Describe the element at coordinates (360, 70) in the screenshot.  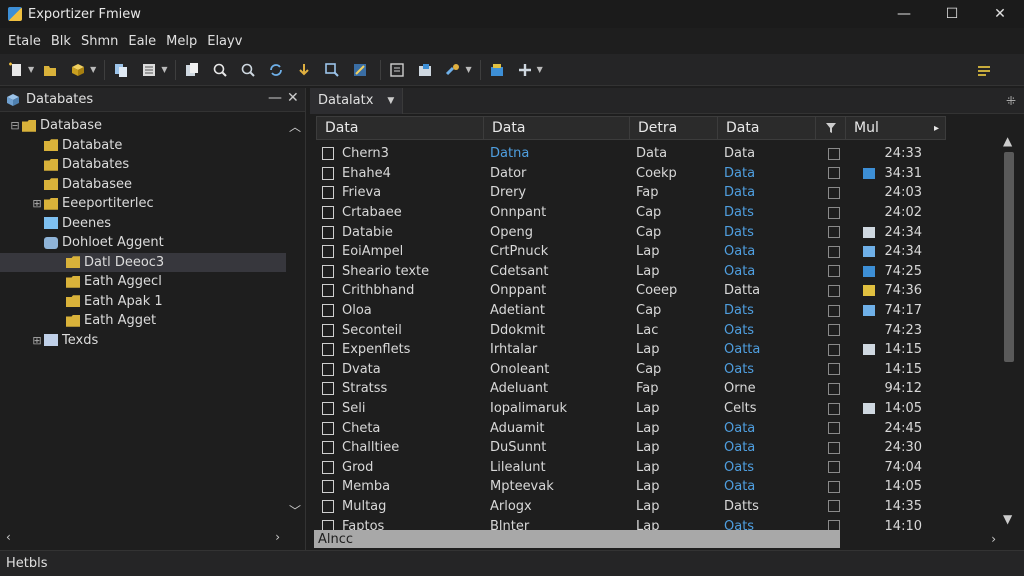
I see `tools-icon` at that location.